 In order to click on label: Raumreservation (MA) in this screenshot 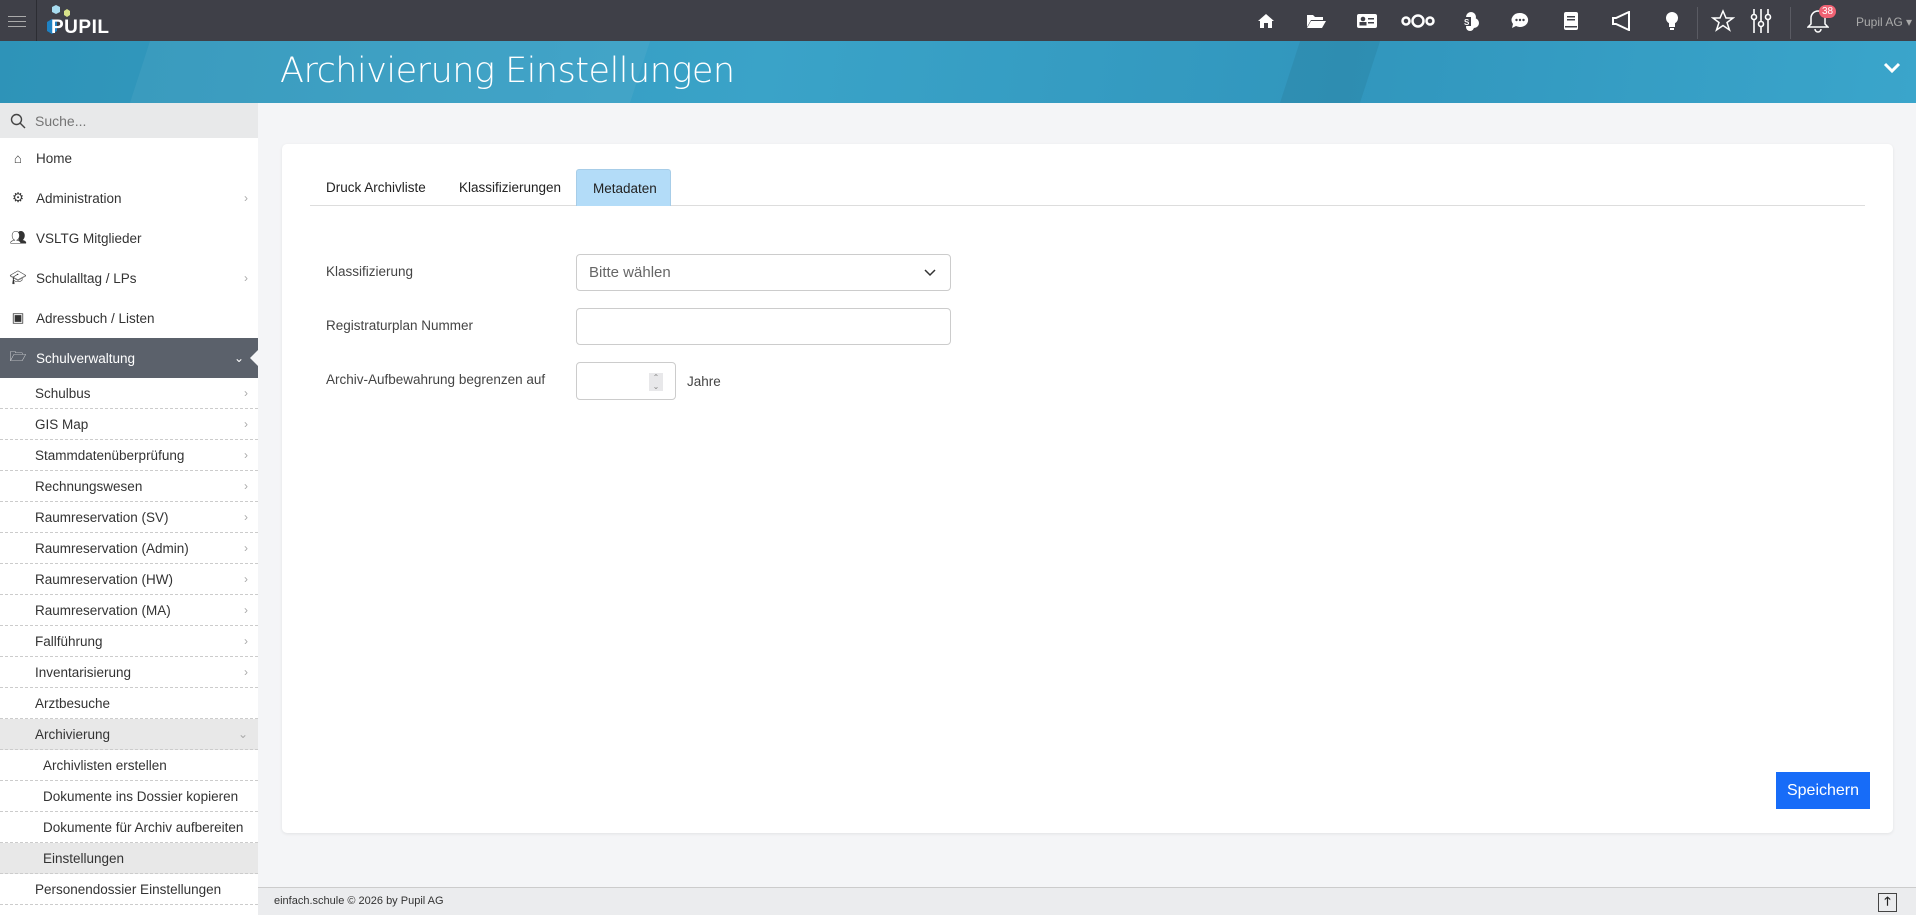, I will do `click(103, 610)`.